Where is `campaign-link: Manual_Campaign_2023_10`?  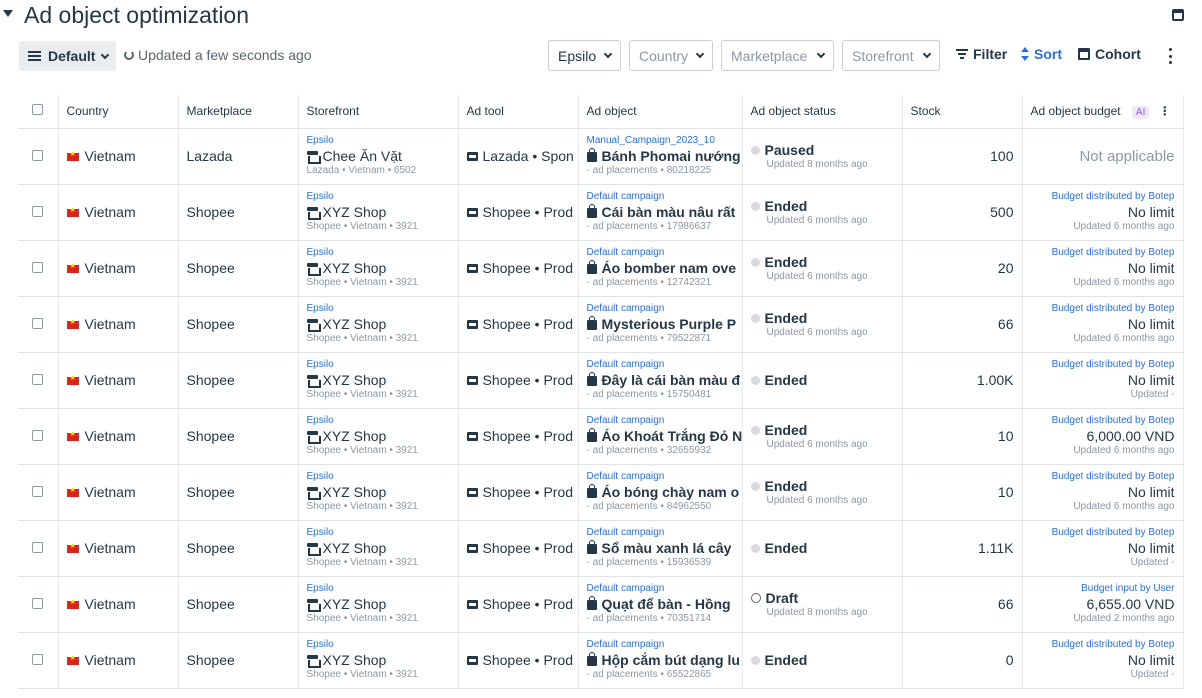
campaign-link: Manual_Campaign_2023_10 is located at coordinates (664, 141).